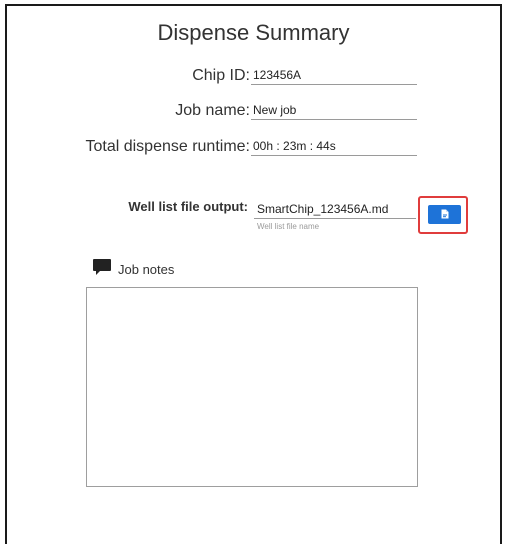  Describe the element at coordinates (334, 76) in the screenshot. I see `chip-id-value: 123456A` at that location.